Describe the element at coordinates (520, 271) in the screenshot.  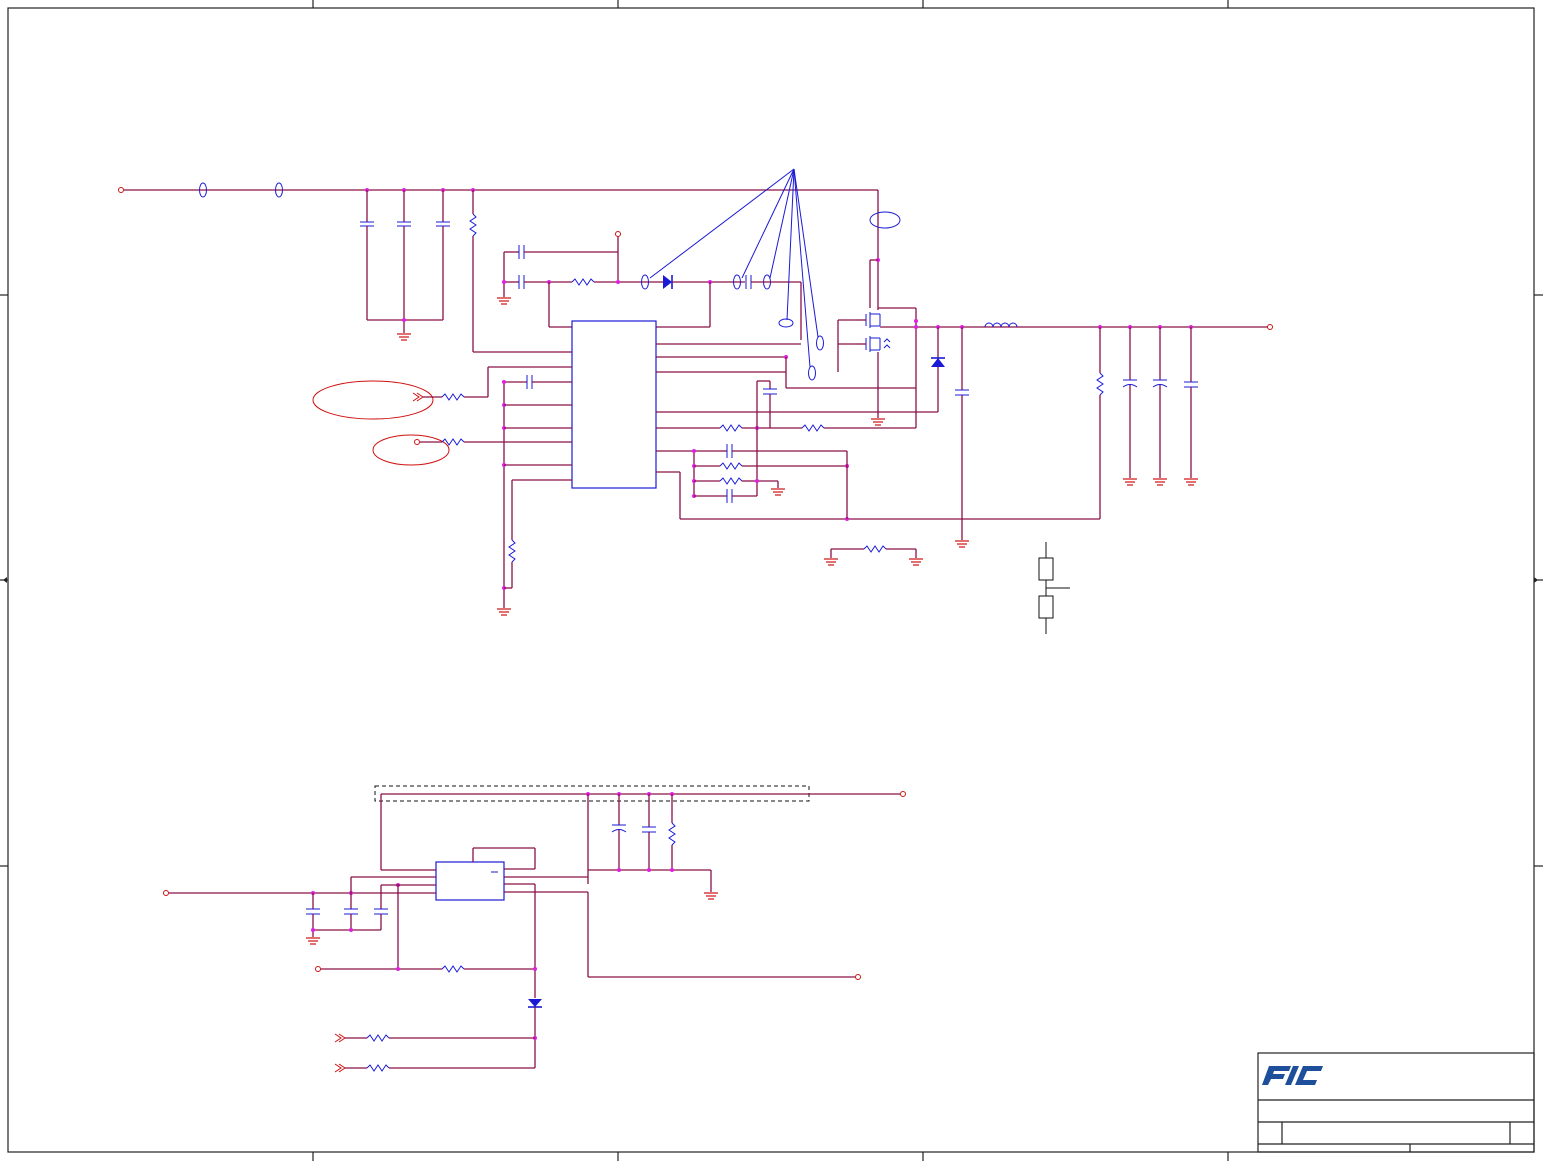
I see `input-sense-resistor` at that location.